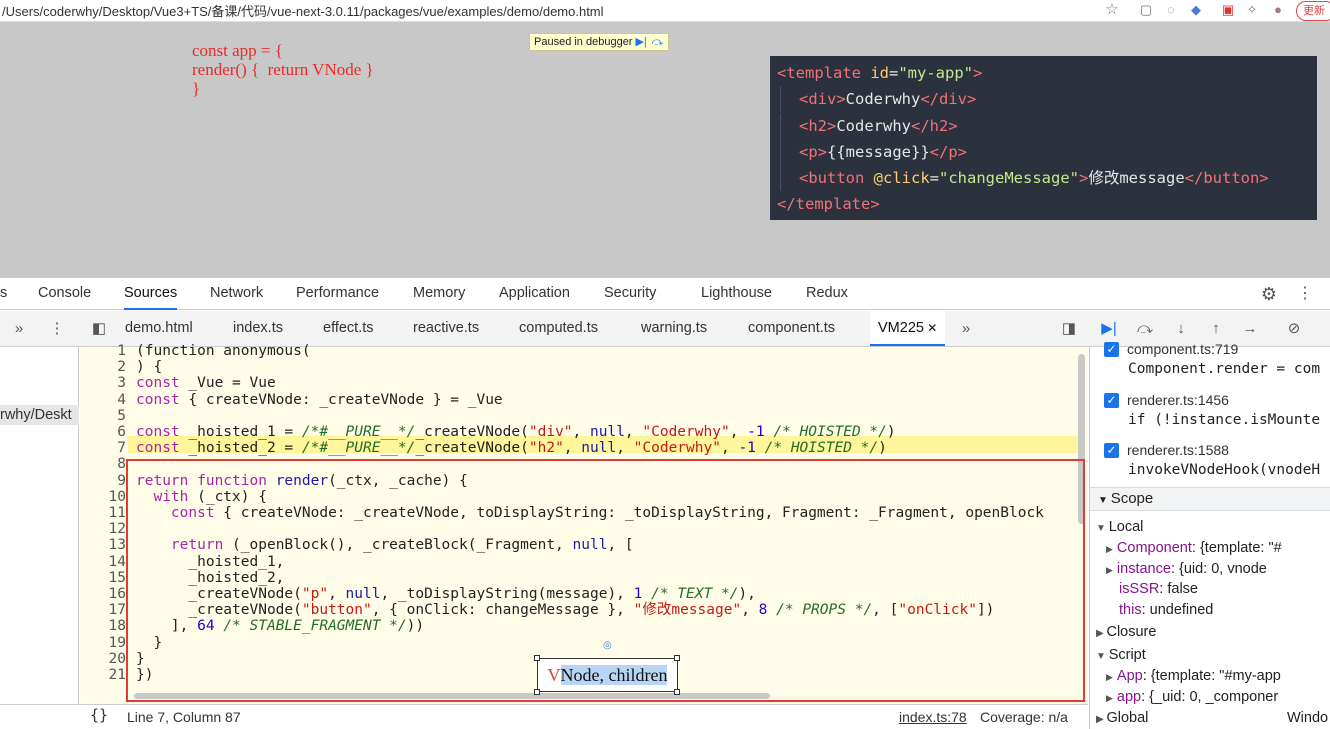 Image resolution: width=1330 pixels, height=729 pixels. What do you see at coordinates (237, 50) in the screenshot?
I see `note-line: const app = {` at bounding box center [237, 50].